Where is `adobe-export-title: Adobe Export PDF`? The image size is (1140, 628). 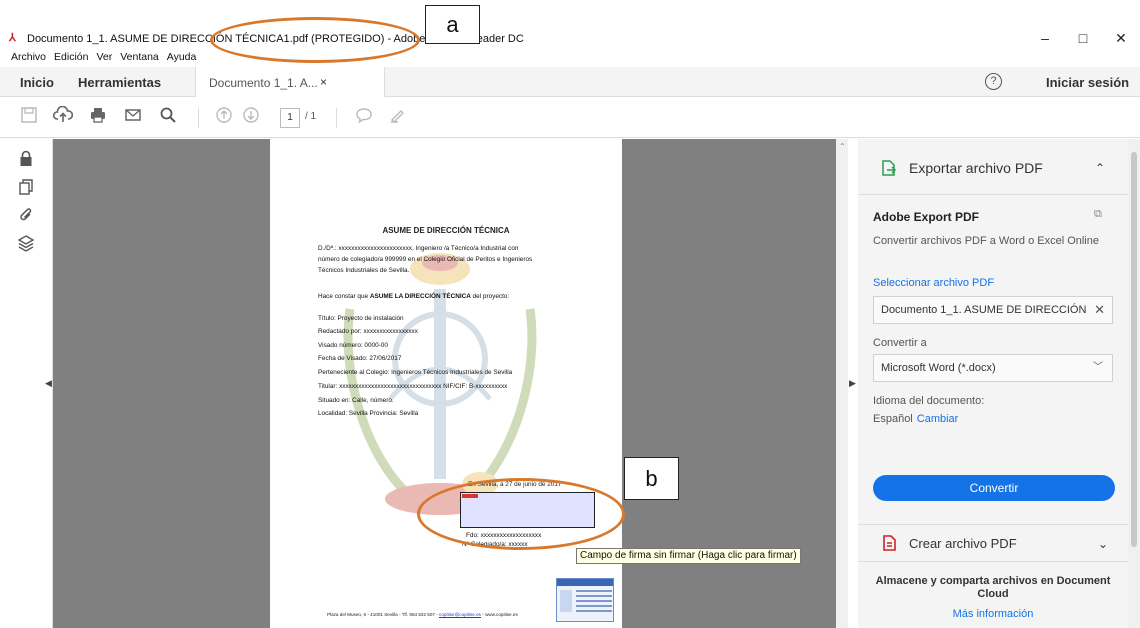 adobe-export-title: Adobe Export PDF is located at coordinates (926, 217).